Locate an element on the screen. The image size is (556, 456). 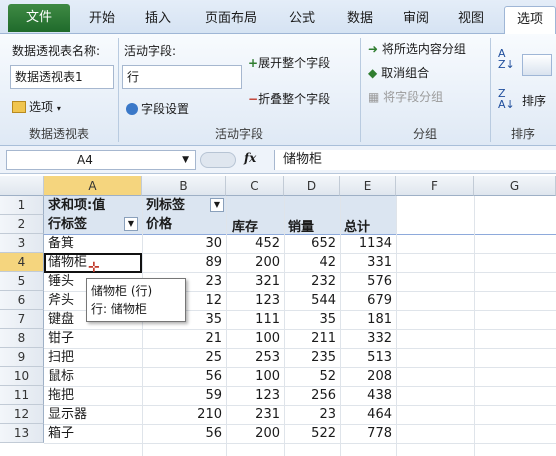
value-cell: 208 is located at coordinates (368, 376).